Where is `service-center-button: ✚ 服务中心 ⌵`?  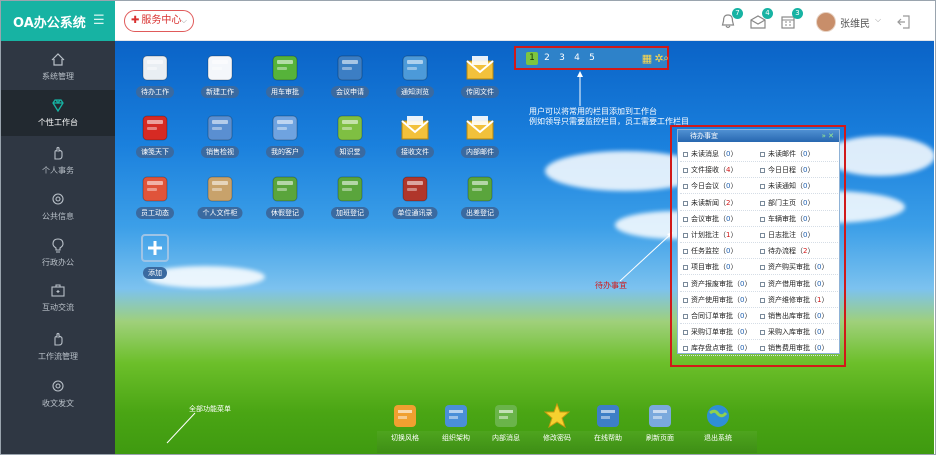 service-center-button: ✚ 服务中心 ⌵ is located at coordinates (159, 21).